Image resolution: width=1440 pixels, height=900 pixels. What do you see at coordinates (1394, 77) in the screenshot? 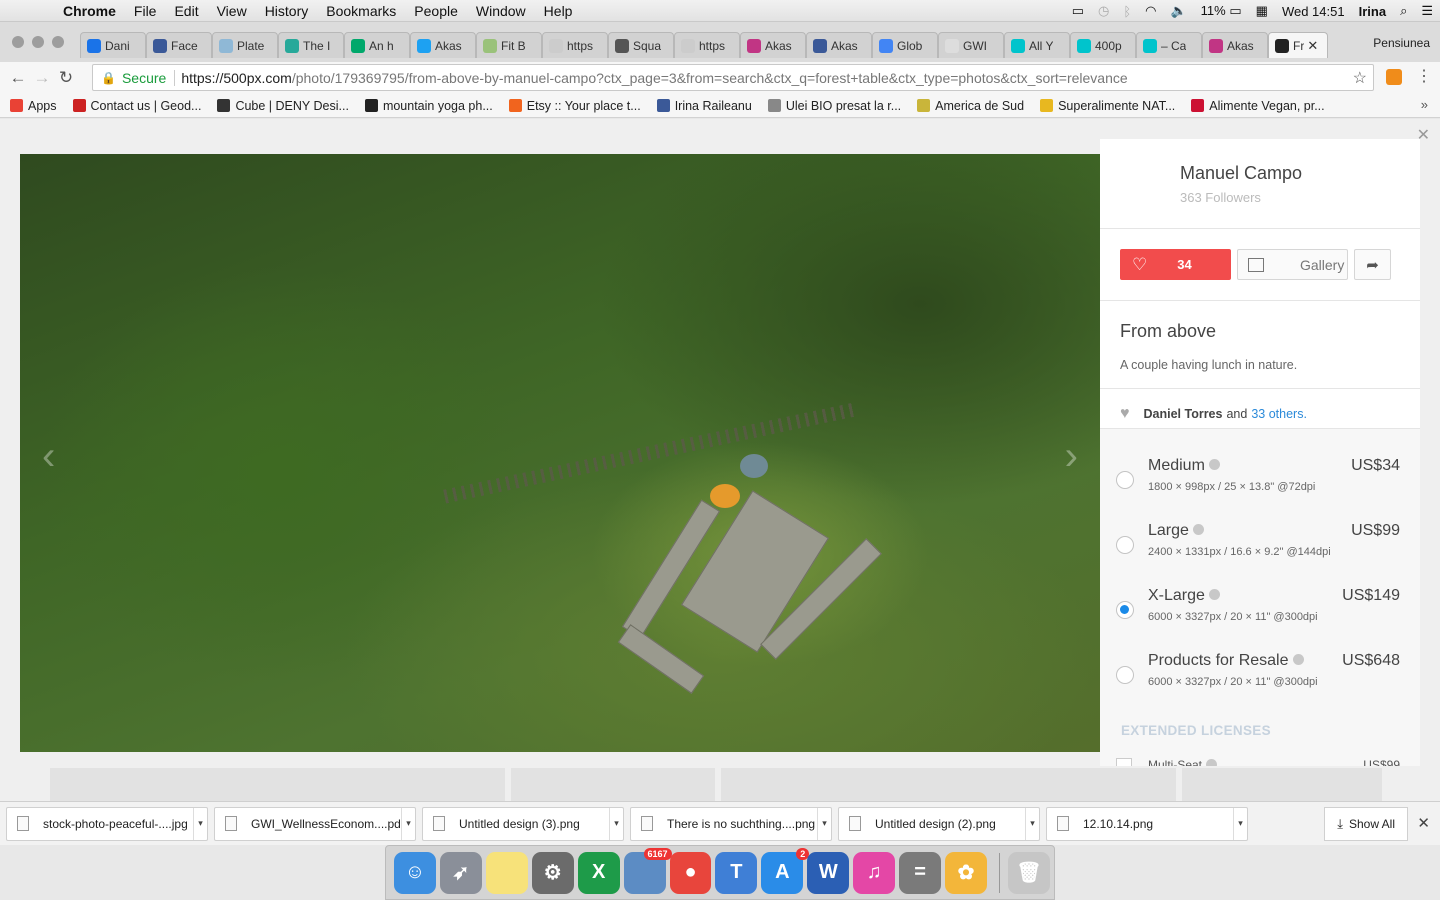
I see `extension-icon` at bounding box center [1394, 77].